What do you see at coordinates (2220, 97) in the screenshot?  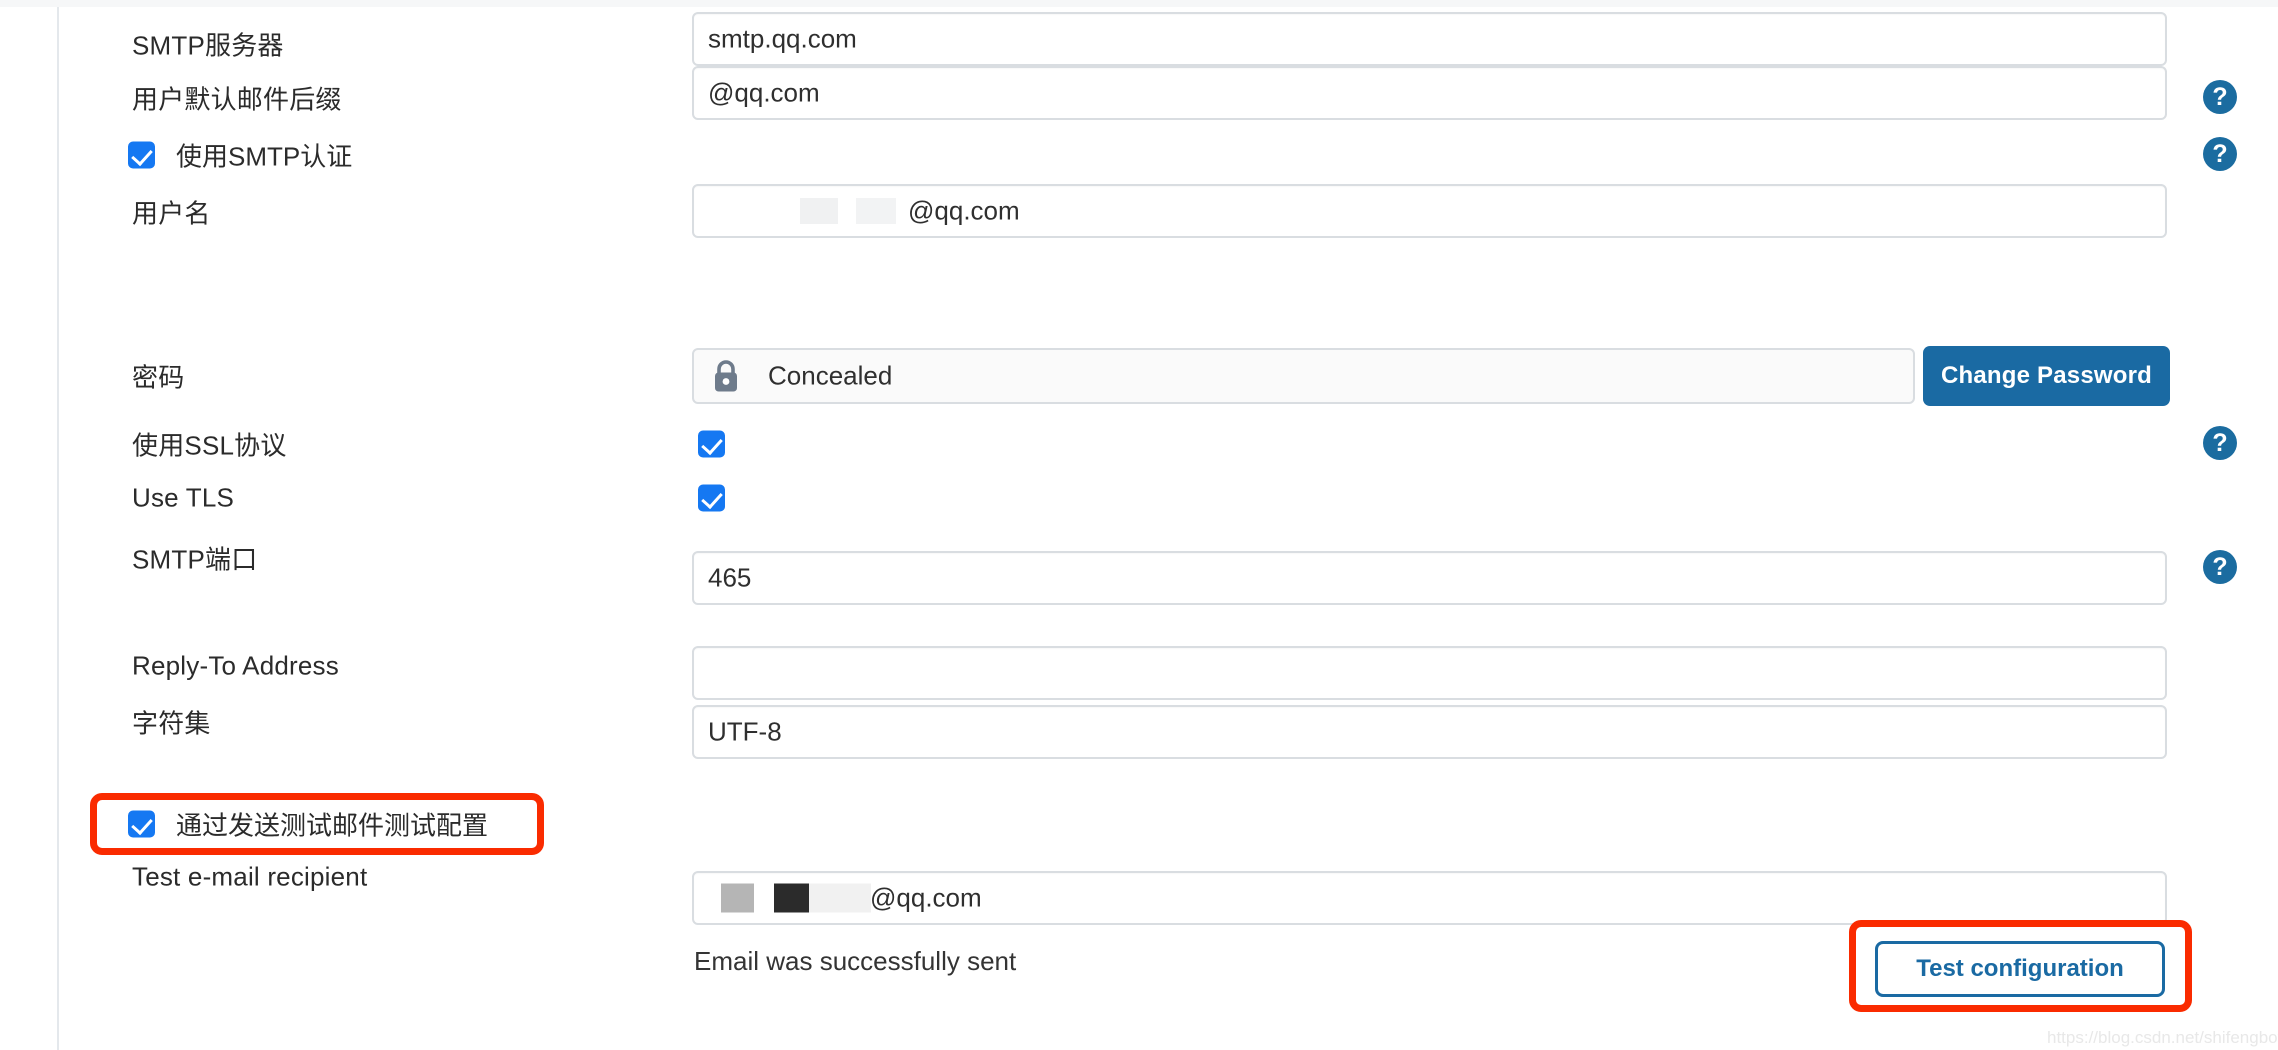 I see `help-icon-default-suffix: ?` at bounding box center [2220, 97].